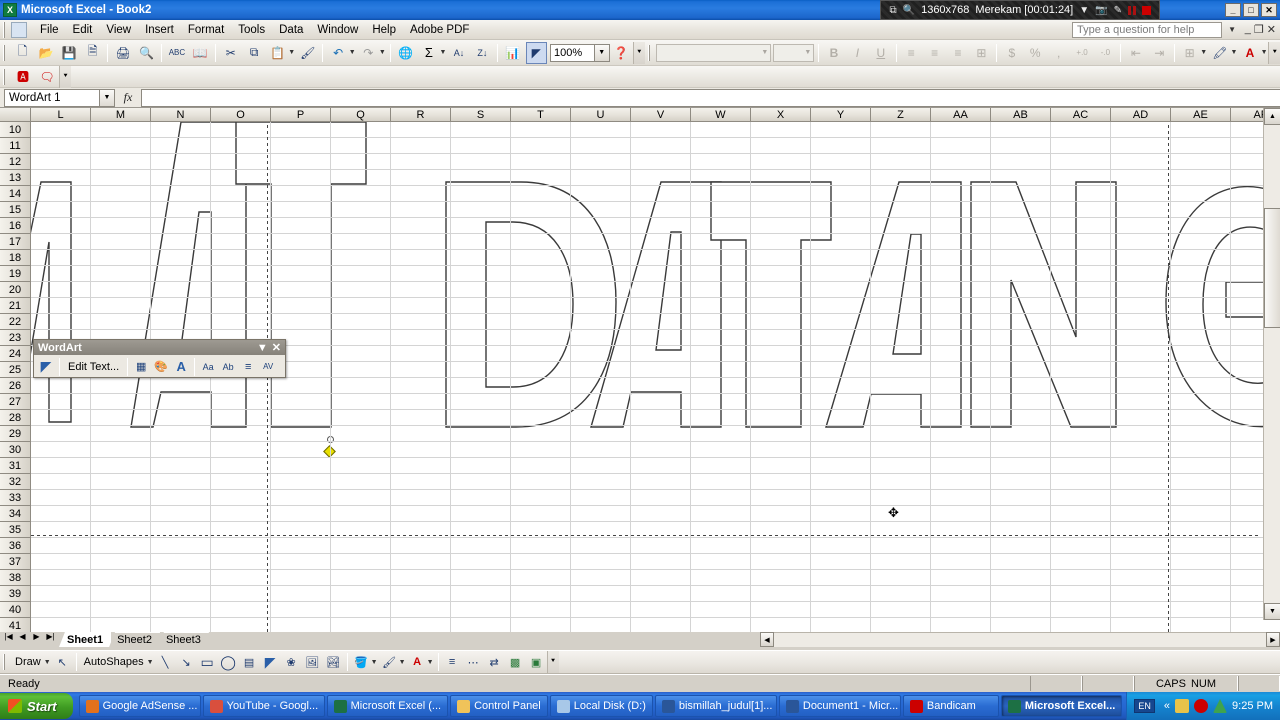 The height and width of the screenshot is (720, 1280). I want to click on row-header-17: 17, so click(15, 242).